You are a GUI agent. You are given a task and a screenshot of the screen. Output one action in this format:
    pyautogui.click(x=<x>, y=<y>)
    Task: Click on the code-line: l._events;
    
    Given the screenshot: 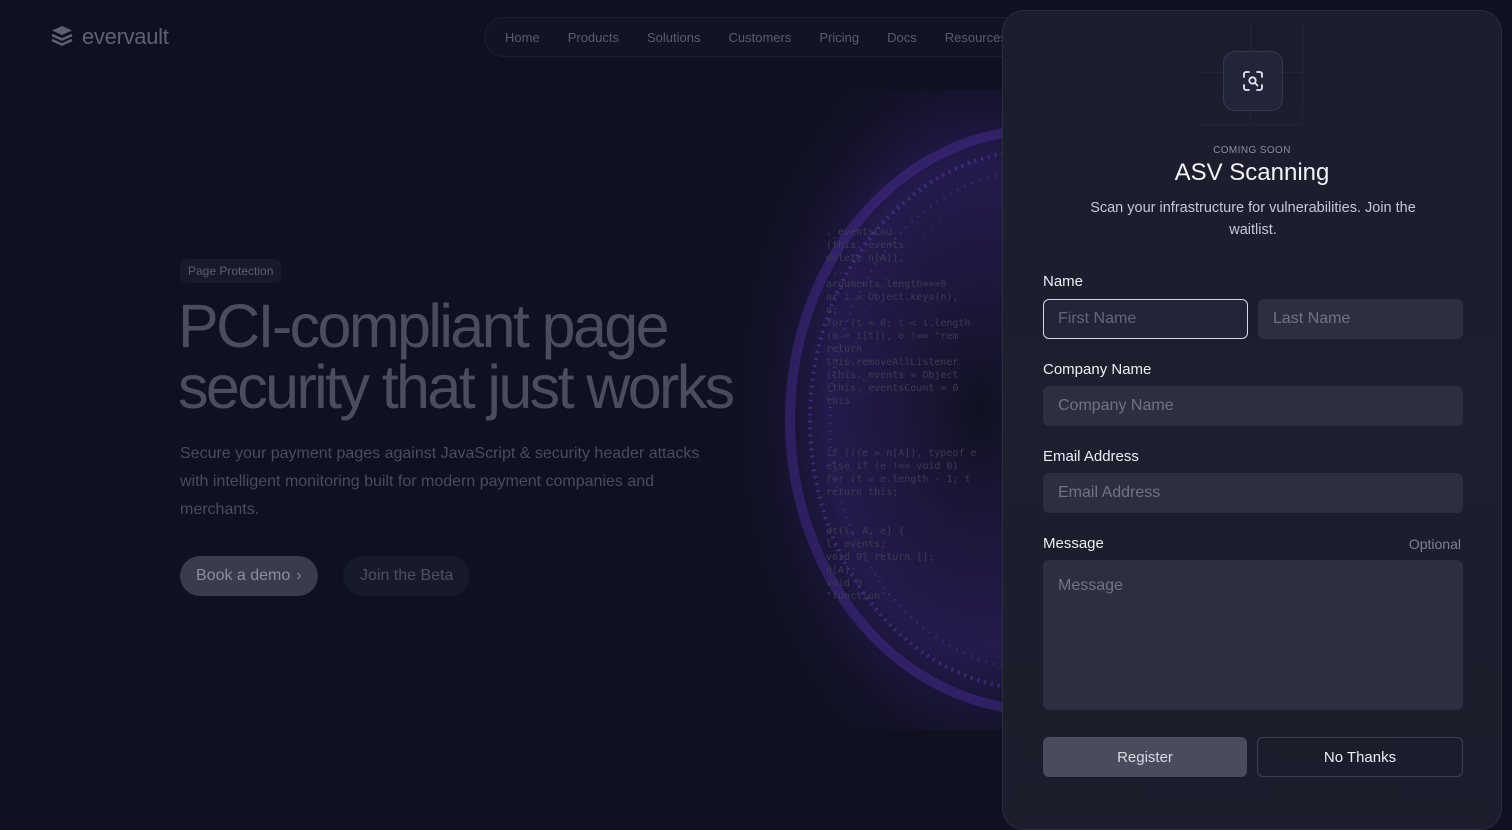 What is the action you would take?
    pyautogui.click(x=856, y=544)
    